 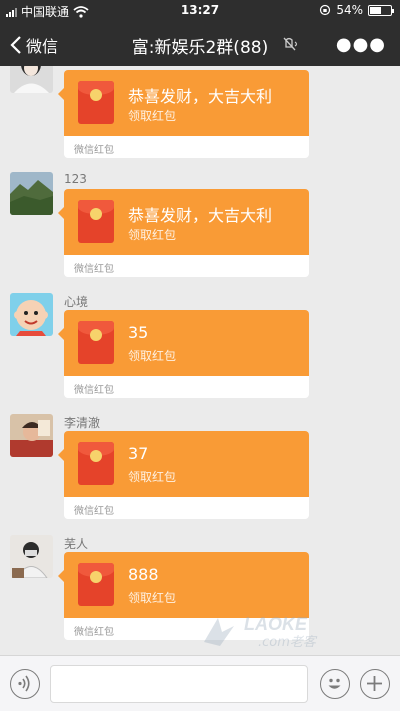 I want to click on red-packet: 37 领取红包 微信红包, so click(x=183, y=475).